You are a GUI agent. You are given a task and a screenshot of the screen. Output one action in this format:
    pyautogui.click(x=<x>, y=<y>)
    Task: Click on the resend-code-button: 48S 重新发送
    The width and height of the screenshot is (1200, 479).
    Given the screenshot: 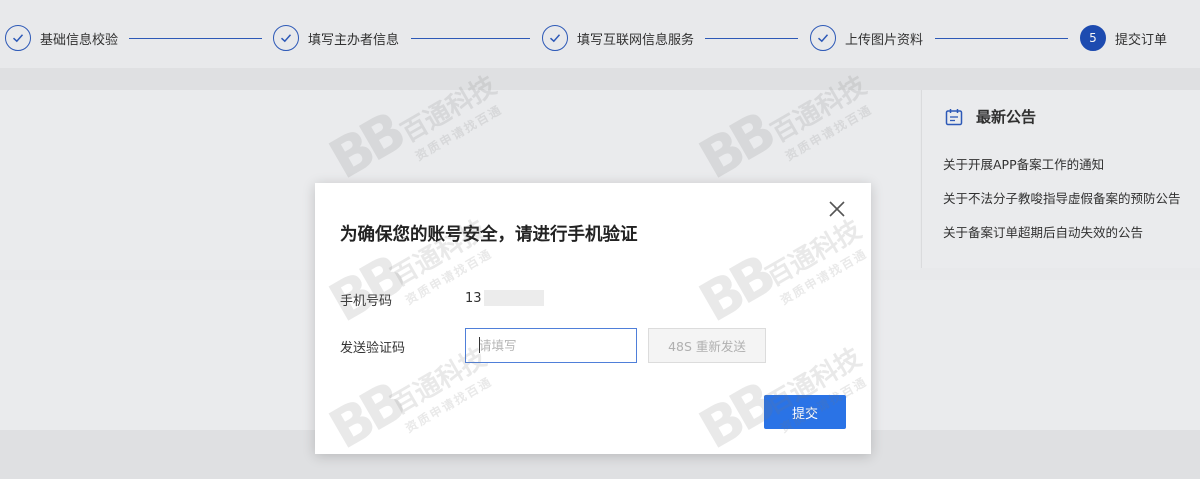 What is the action you would take?
    pyautogui.click(x=707, y=345)
    